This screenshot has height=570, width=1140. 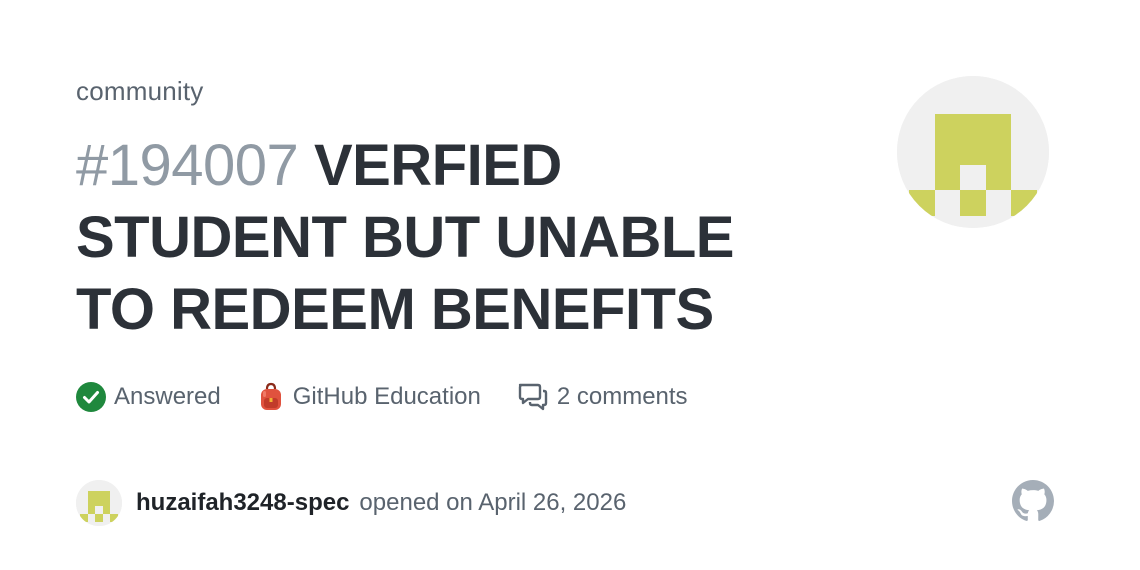 I want to click on check-circle-icon, so click(x=91, y=397).